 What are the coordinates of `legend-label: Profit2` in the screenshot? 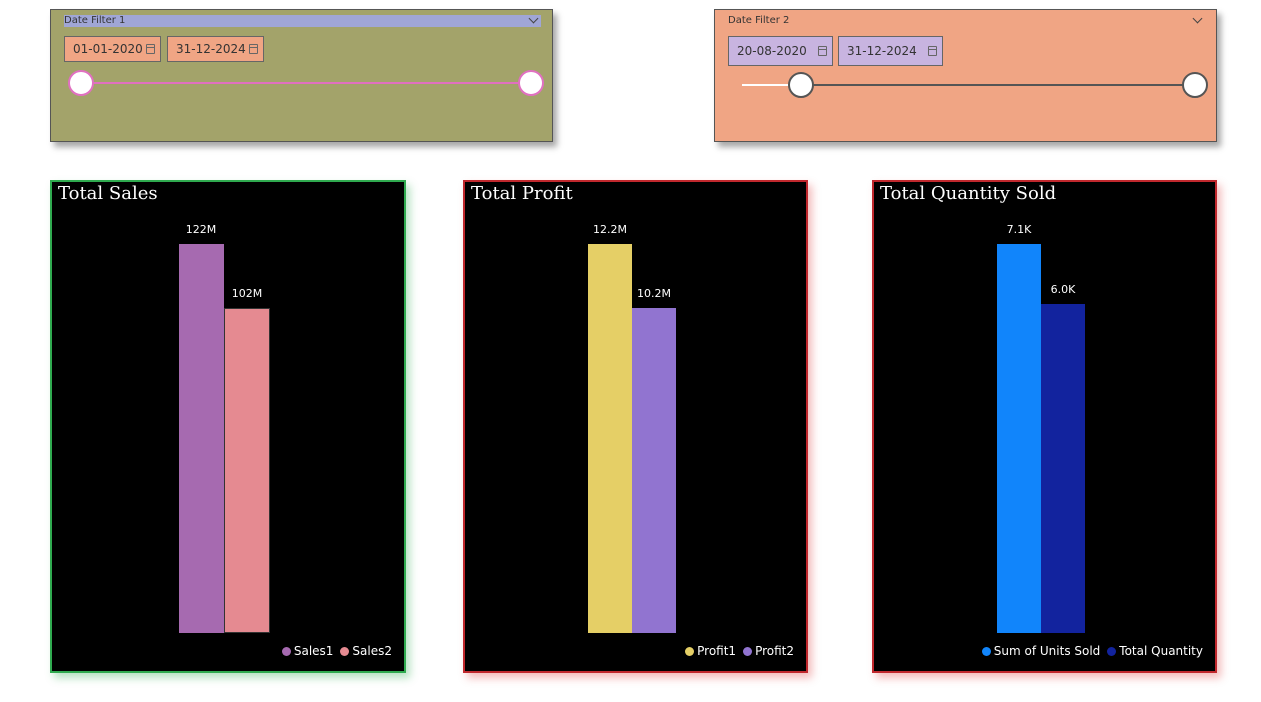 It's located at (774, 651).